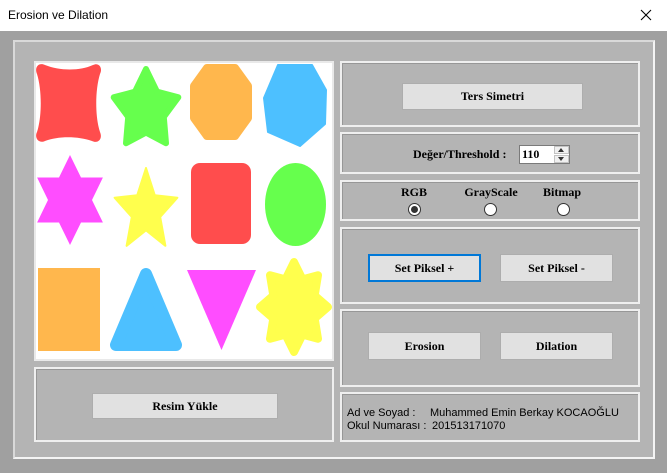 The height and width of the screenshot is (473, 667). What do you see at coordinates (424, 346) in the screenshot?
I see `erosion-button: Erosion` at bounding box center [424, 346].